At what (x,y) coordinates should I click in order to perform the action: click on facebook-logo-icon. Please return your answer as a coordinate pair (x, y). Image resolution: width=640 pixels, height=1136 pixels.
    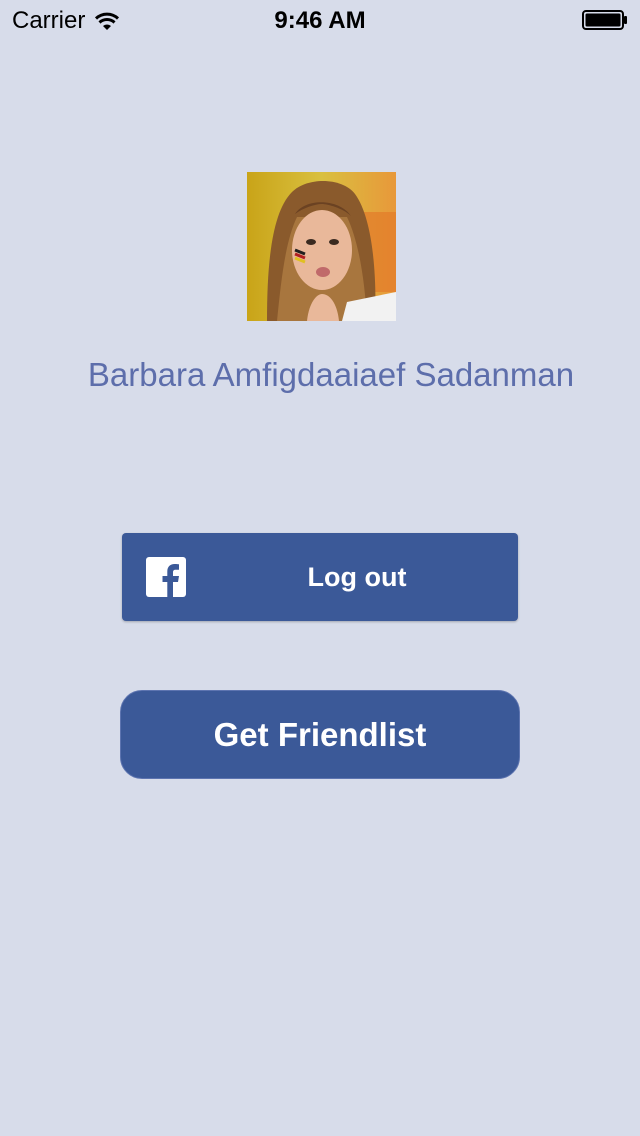
    Looking at the image, I should click on (166, 577).